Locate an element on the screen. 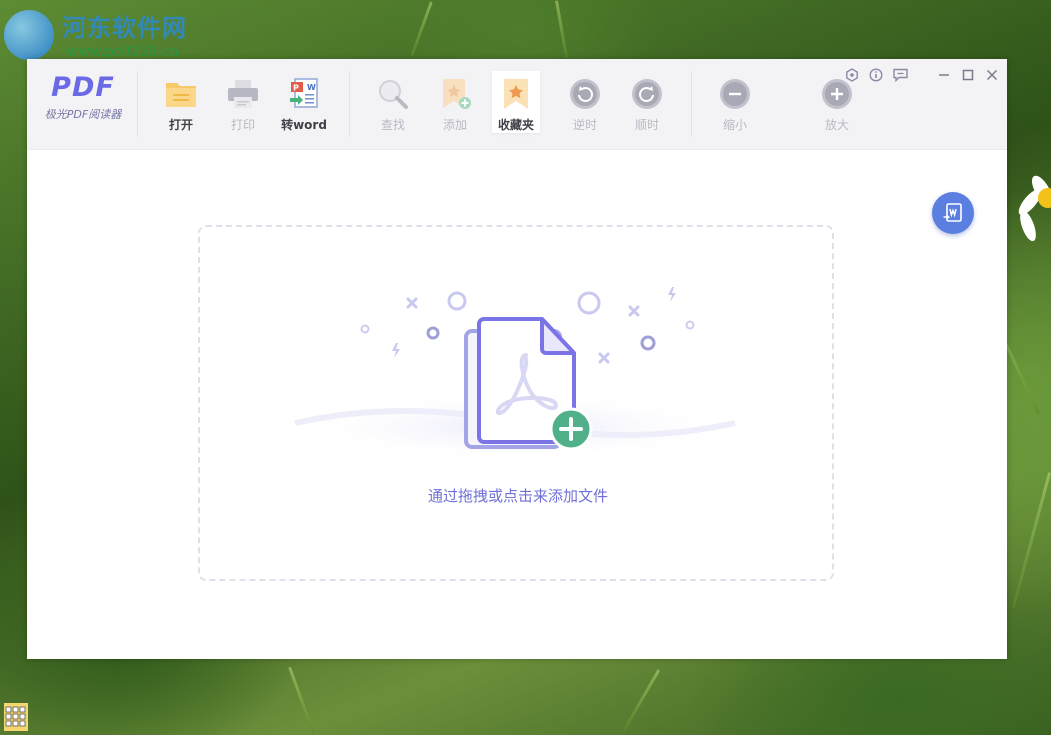  info-button is located at coordinates (876, 75).